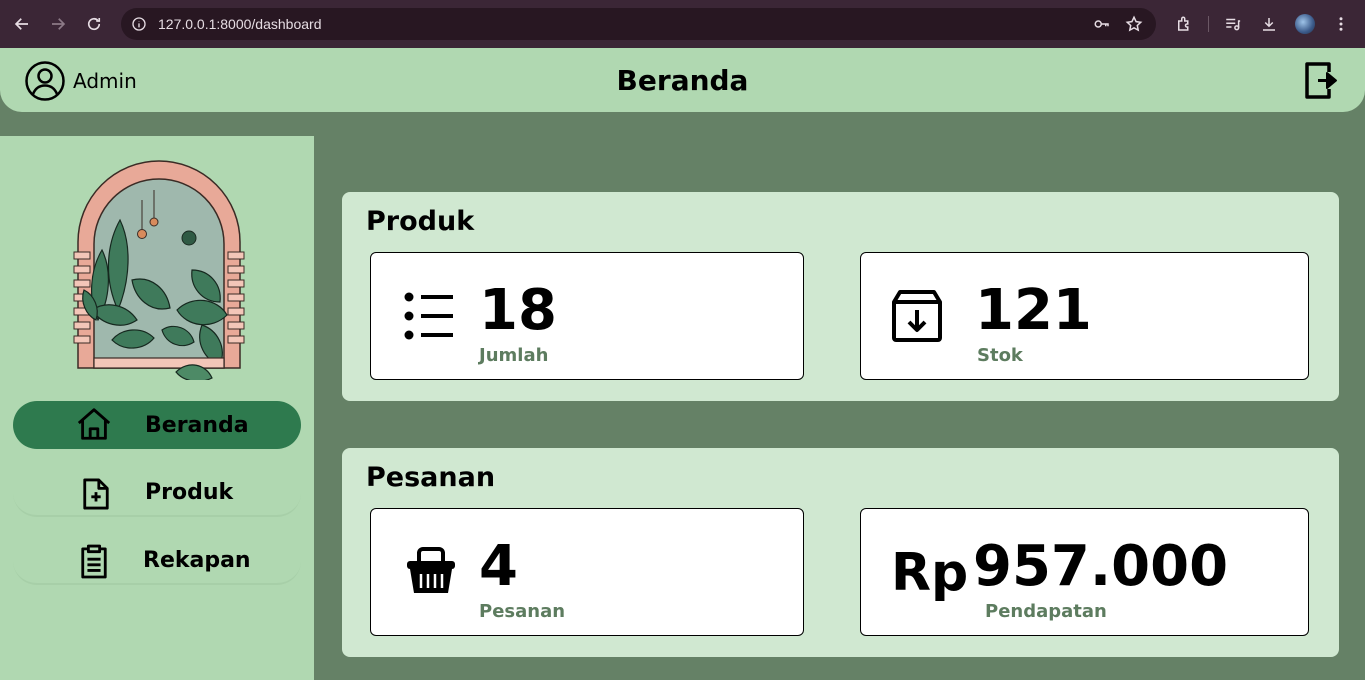 The height and width of the screenshot is (680, 1365). Describe the element at coordinates (431, 570) in the screenshot. I see `basket-icon` at that location.